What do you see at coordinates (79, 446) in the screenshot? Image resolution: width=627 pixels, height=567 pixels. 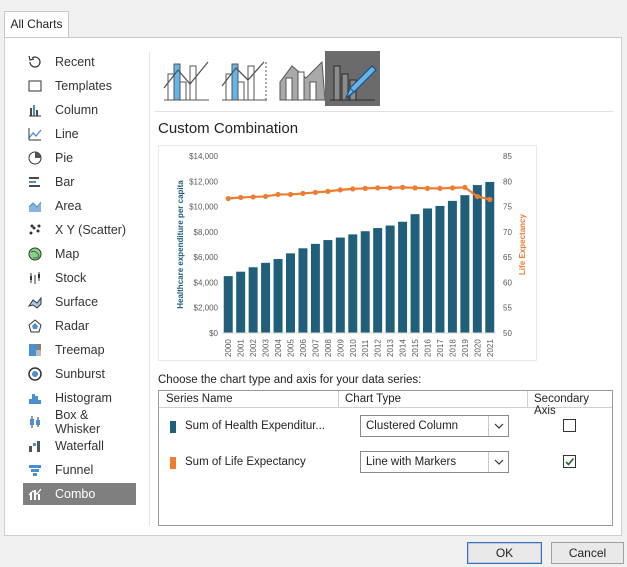 I see `sidebar-item-waterfall: Waterfall` at bounding box center [79, 446].